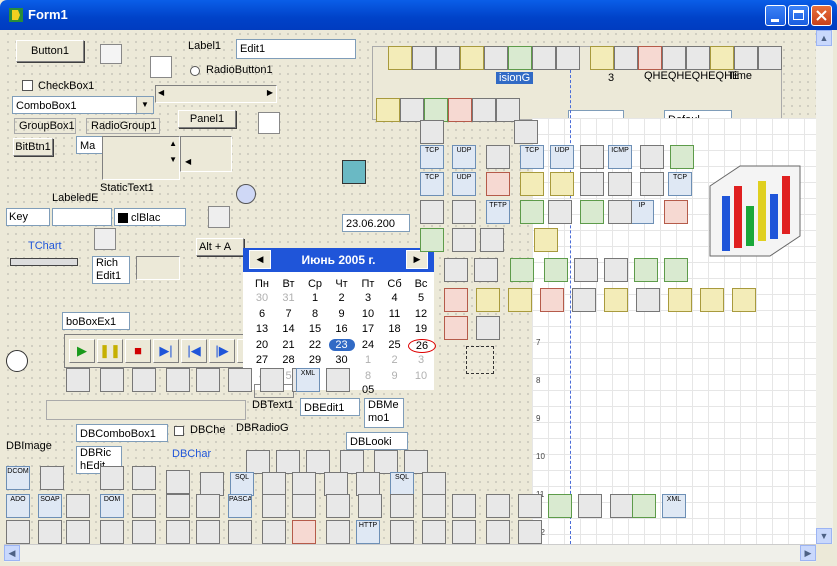 This screenshot has width=837, height=566. What do you see at coordinates (368, 532) in the screenshot?
I see `http-icon: HTTP` at bounding box center [368, 532].